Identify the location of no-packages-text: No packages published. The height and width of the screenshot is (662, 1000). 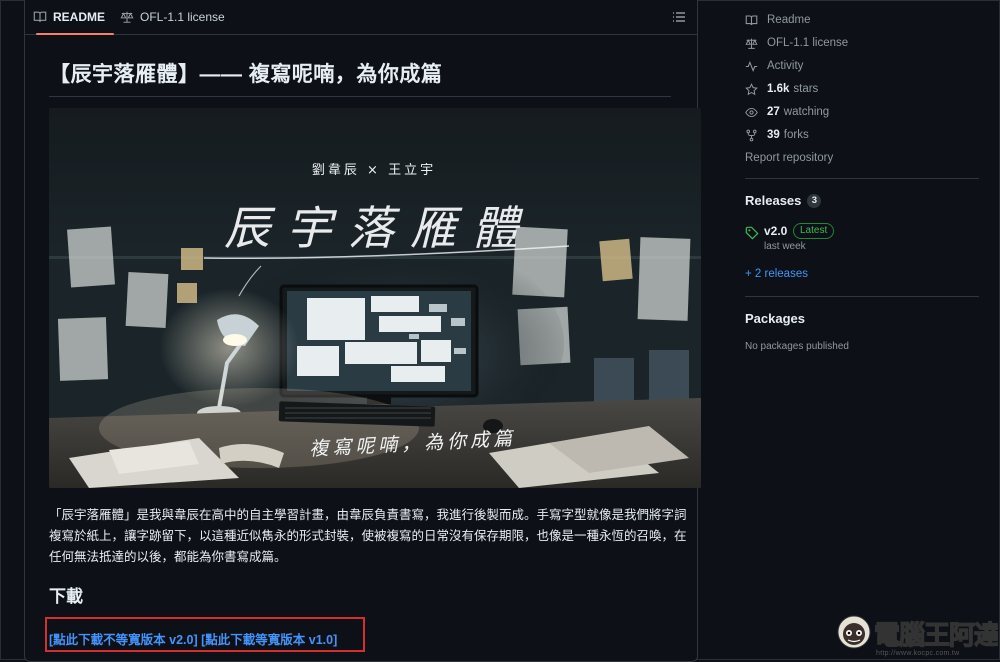
(797, 346).